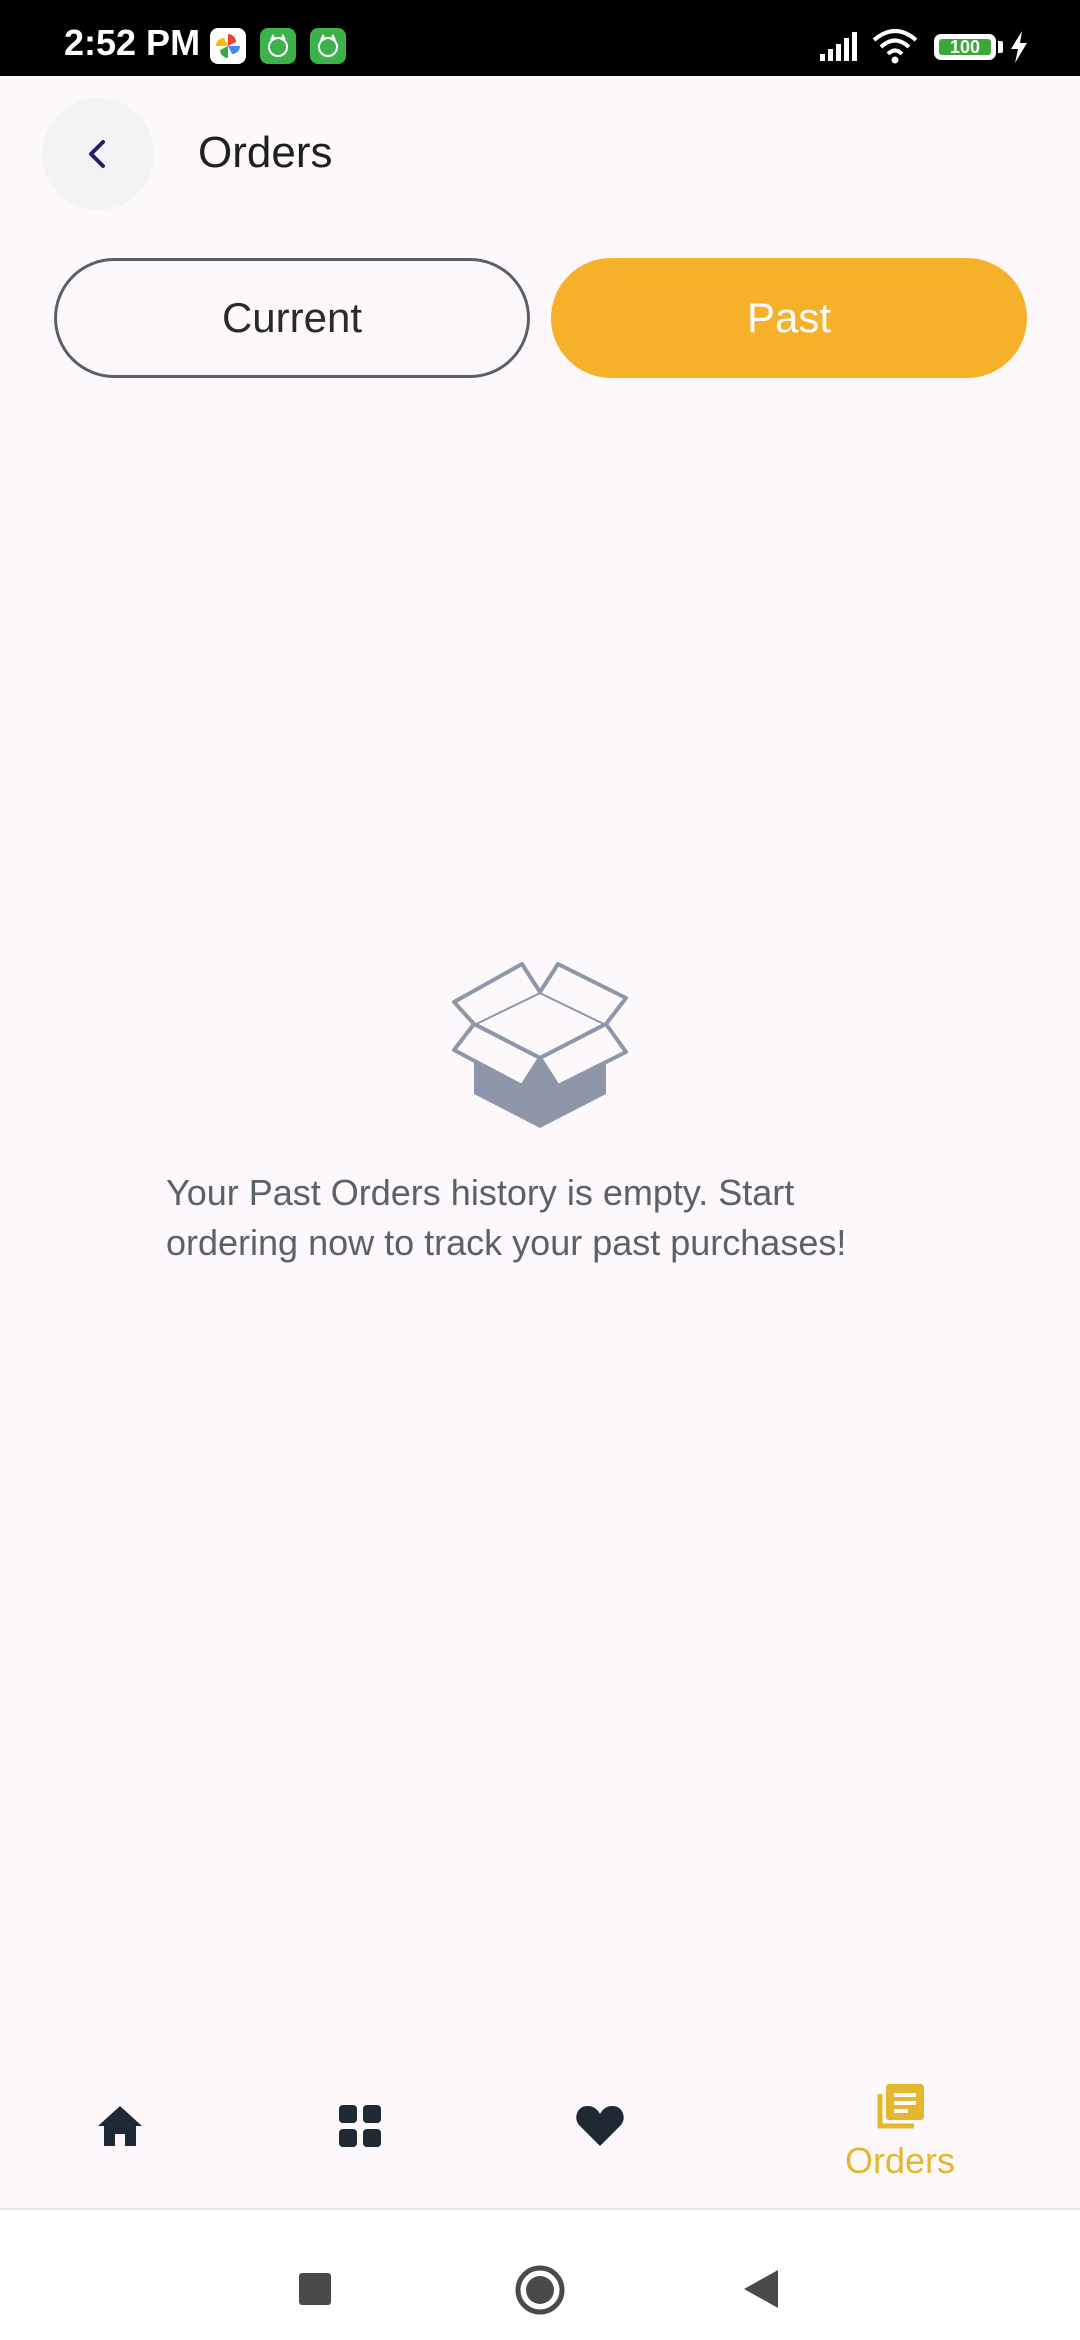 This screenshot has width=1080, height=2340. What do you see at coordinates (265, 152) in the screenshot?
I see `page-title: Orders` at bounding box center [265, 152].